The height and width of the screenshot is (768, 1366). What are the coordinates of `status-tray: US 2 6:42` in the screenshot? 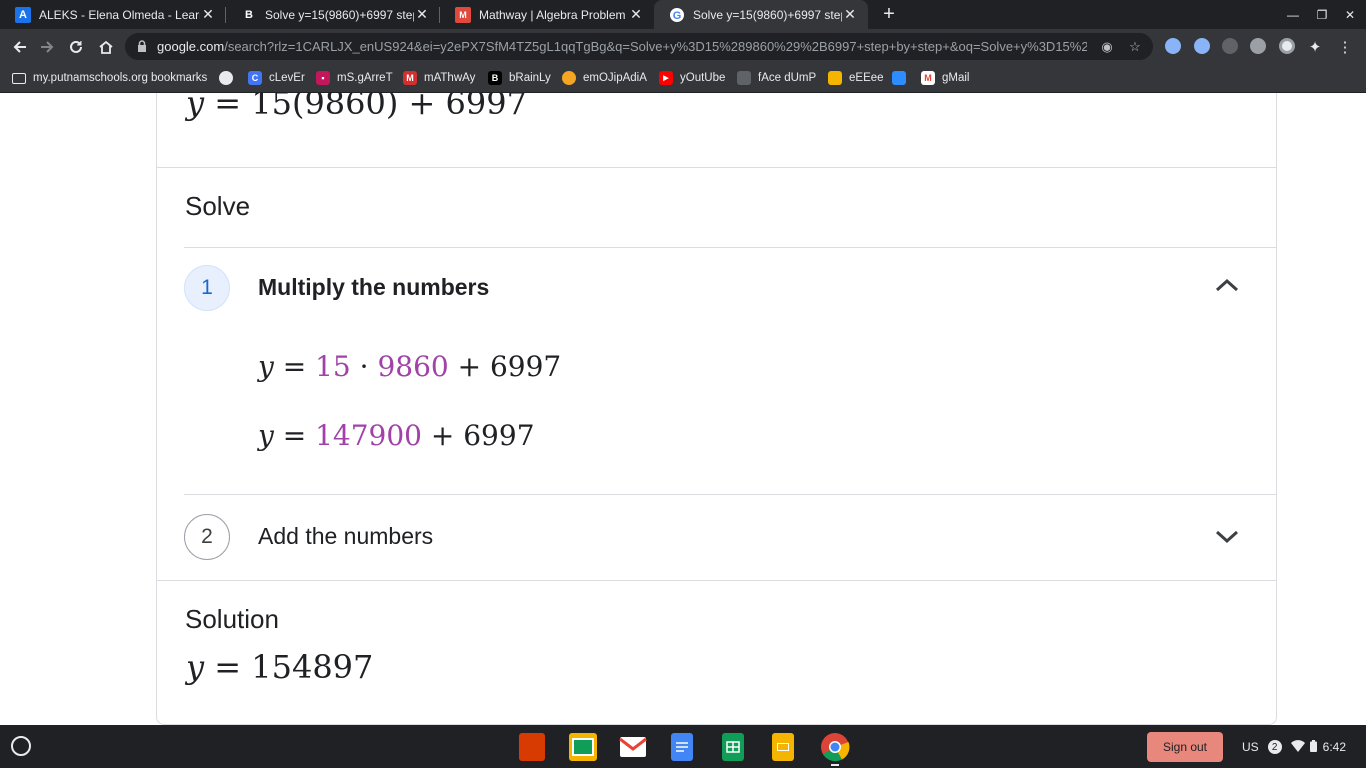 It's located at (1297, 747).